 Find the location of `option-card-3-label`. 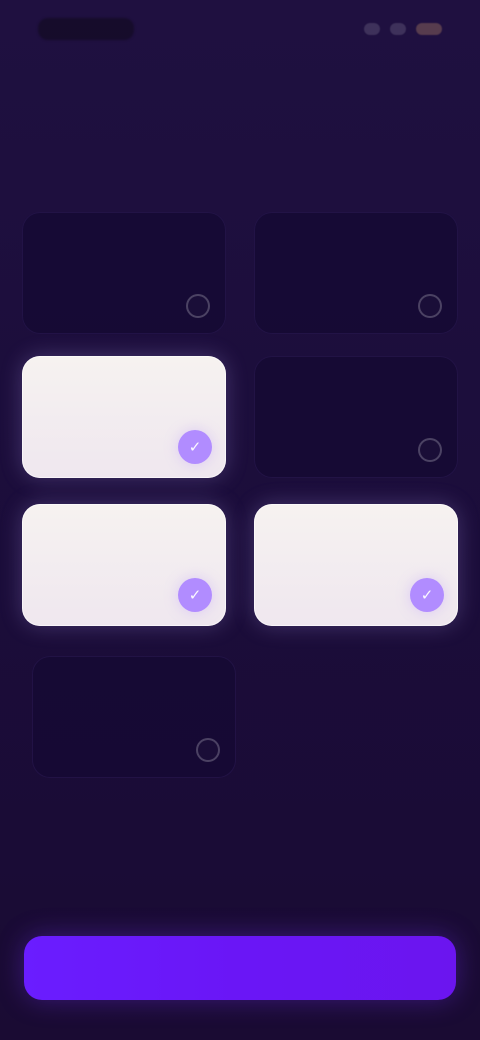

option-card-3-label is located at coordinates (115, 398).